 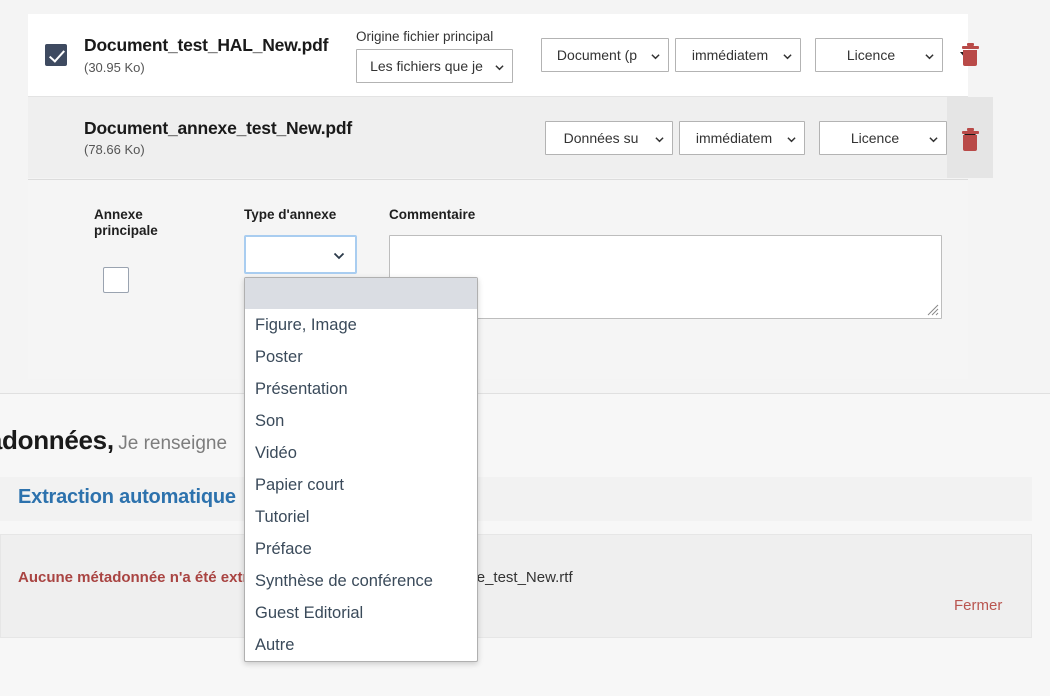 I want to click on origin-cell, so click(x=452, y=138).